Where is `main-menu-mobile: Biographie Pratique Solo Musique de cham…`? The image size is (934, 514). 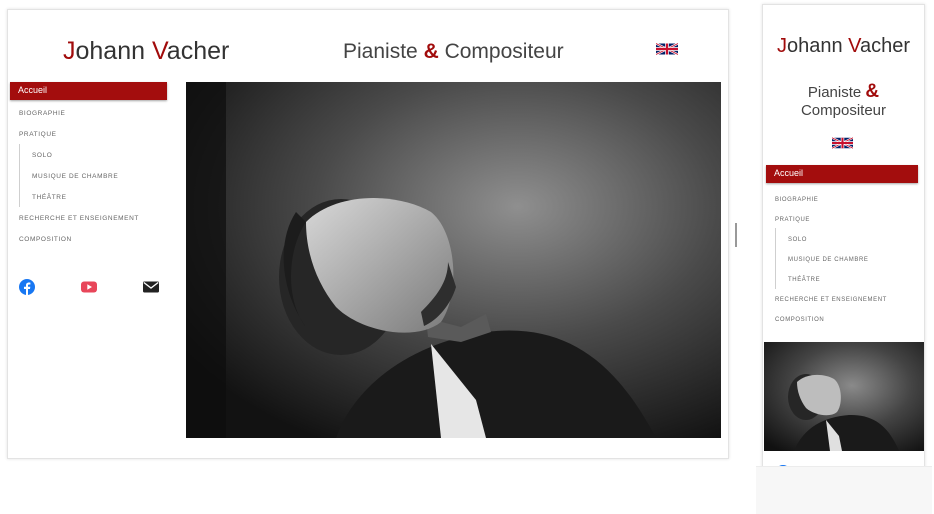
main-menu-mobile: Biographie Pratique Solo Musique de cham… is located at coordinates (831, 264).